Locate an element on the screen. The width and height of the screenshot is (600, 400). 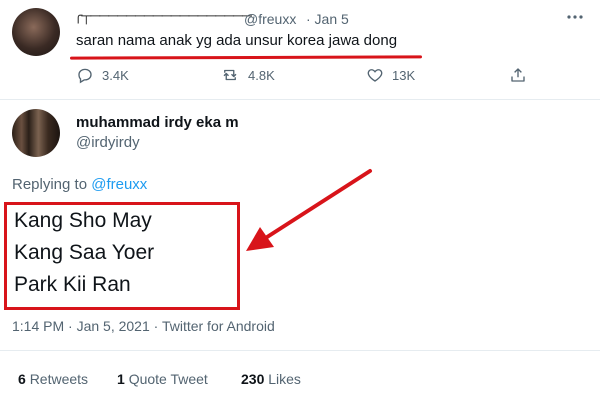
likes-stat: 230 Likes is located at coordinates (271, 379).